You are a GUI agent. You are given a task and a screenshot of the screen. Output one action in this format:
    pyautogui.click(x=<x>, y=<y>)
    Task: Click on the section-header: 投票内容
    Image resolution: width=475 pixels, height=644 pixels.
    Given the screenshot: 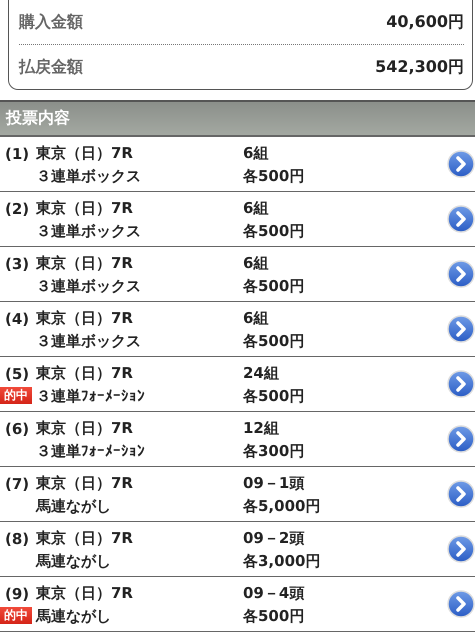 What is the action you would take?
    pyautogui.click(x=237, y=118)
    